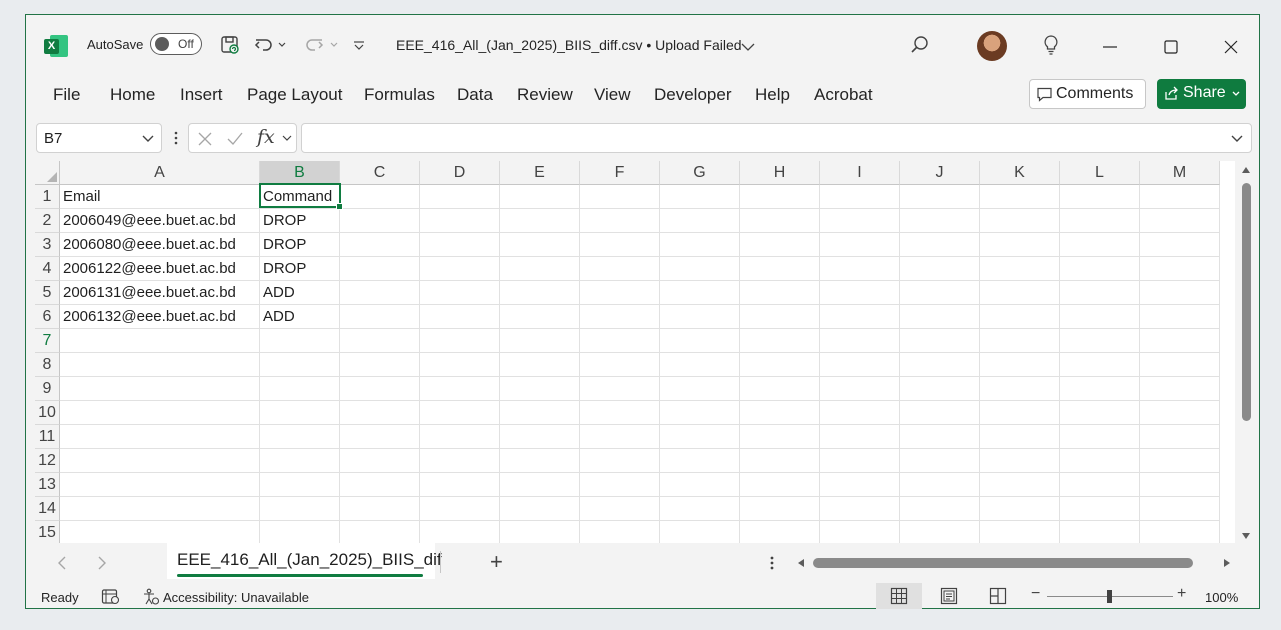 Image resolution: width=1281 pixels, height=630 pixels. Describe the element at coordinates (940, 485) in the screenshot. I see `cell-j13` at that location.